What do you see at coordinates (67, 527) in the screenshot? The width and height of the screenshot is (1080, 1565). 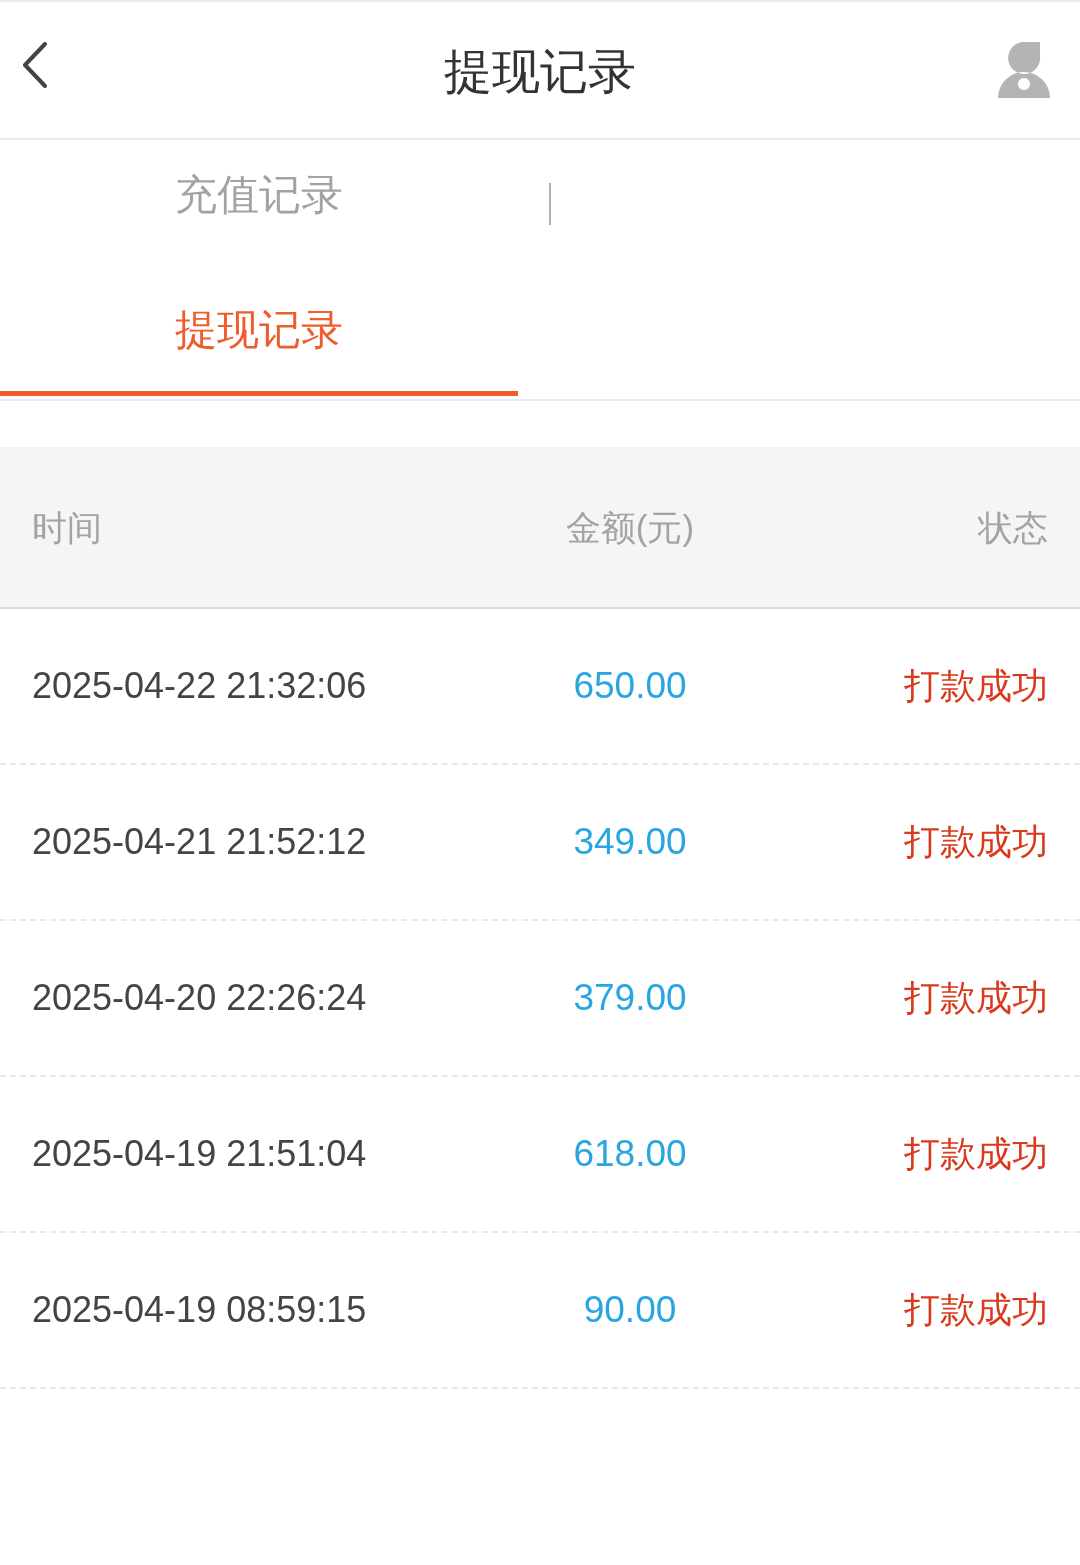 I see `column-header: 时间` at bounding box center [67, 527].